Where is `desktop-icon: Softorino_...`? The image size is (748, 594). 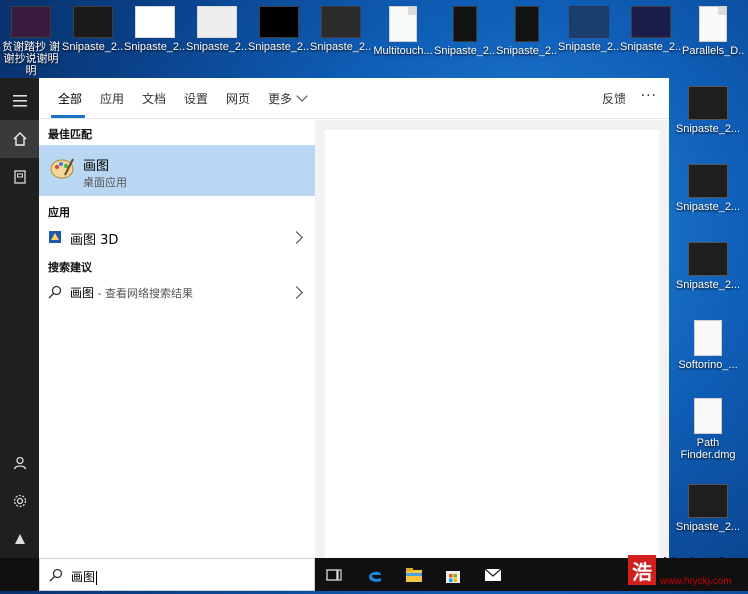
desktop-icon: Softorino_... is located at coordinates (708, 354).